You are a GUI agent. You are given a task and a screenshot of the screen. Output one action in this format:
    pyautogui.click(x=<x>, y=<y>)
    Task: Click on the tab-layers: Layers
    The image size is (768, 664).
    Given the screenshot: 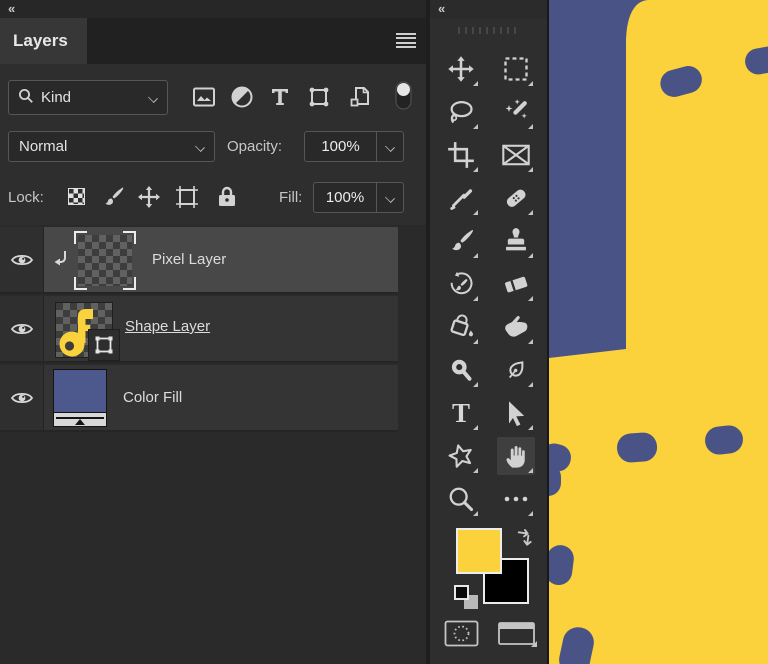 What is the action you would take?
    pyautogui.click(x=43, y=41)
    